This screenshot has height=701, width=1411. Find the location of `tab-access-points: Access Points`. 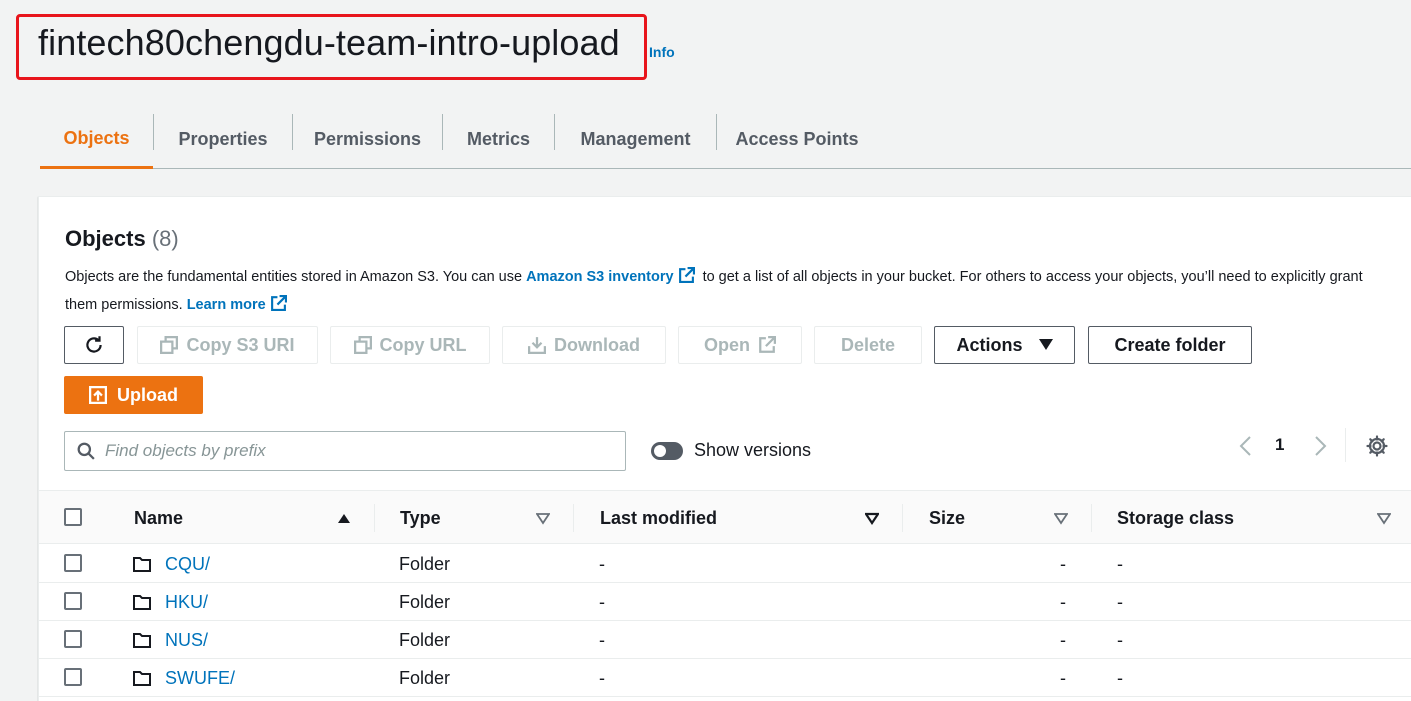

tab-access-points: Access Points is located at coordinates (797, 139).